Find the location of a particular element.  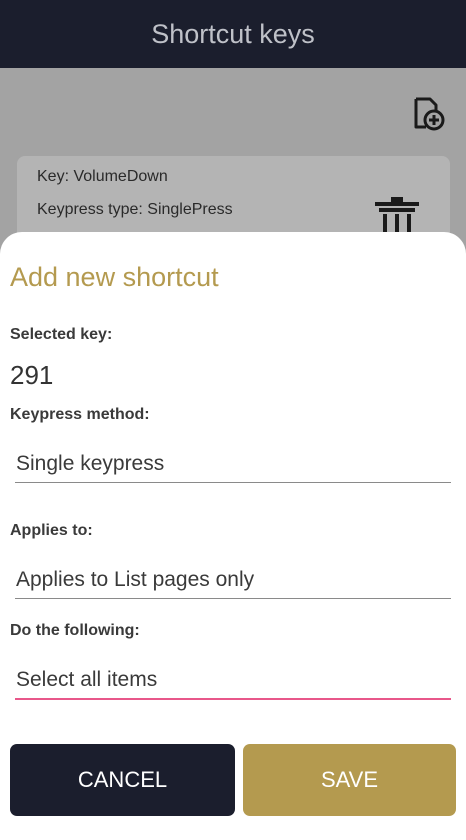

shortcut-keypress-type-text: Keypress type: SinglePress is located at coordinates (135, 209).